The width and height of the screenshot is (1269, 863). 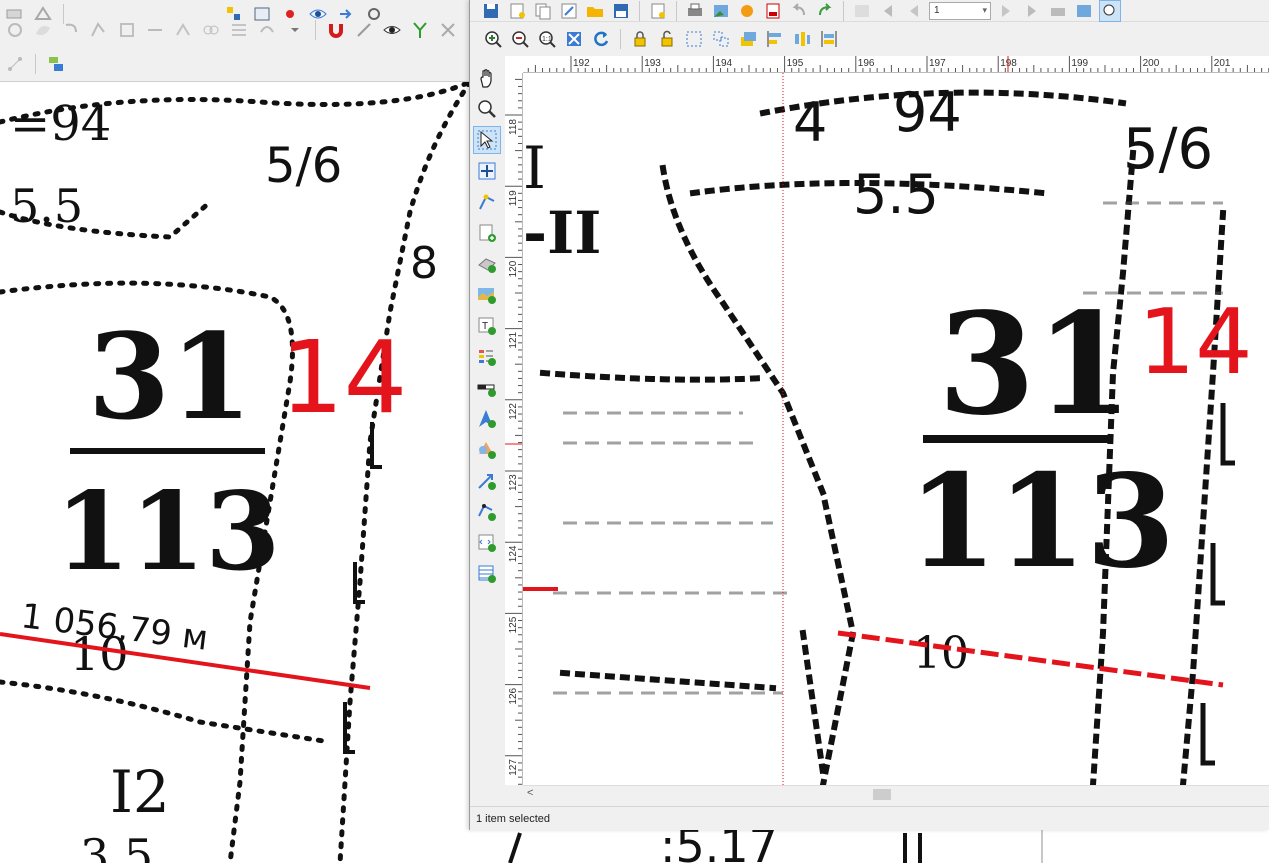 I want to click on north-arrow-icon, so click(x=487, y=419).